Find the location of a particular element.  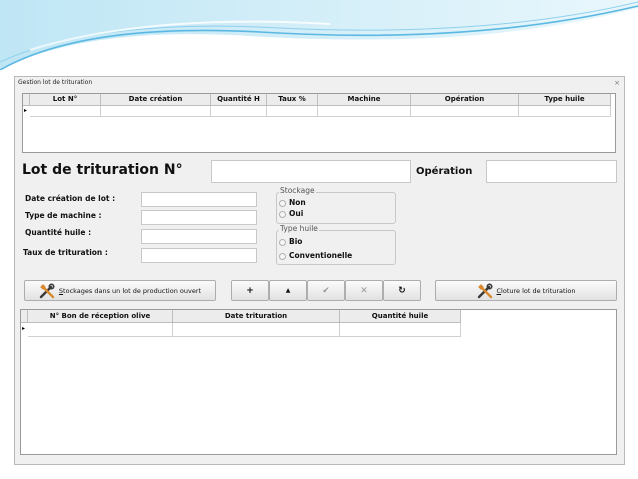

decorative-banner is located at coordinates (319, 35).